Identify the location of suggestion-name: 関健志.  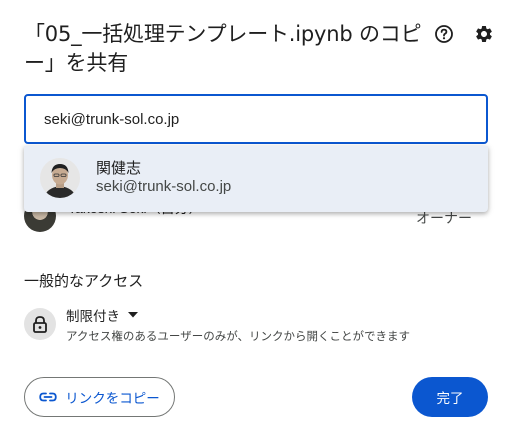
(119, 168).